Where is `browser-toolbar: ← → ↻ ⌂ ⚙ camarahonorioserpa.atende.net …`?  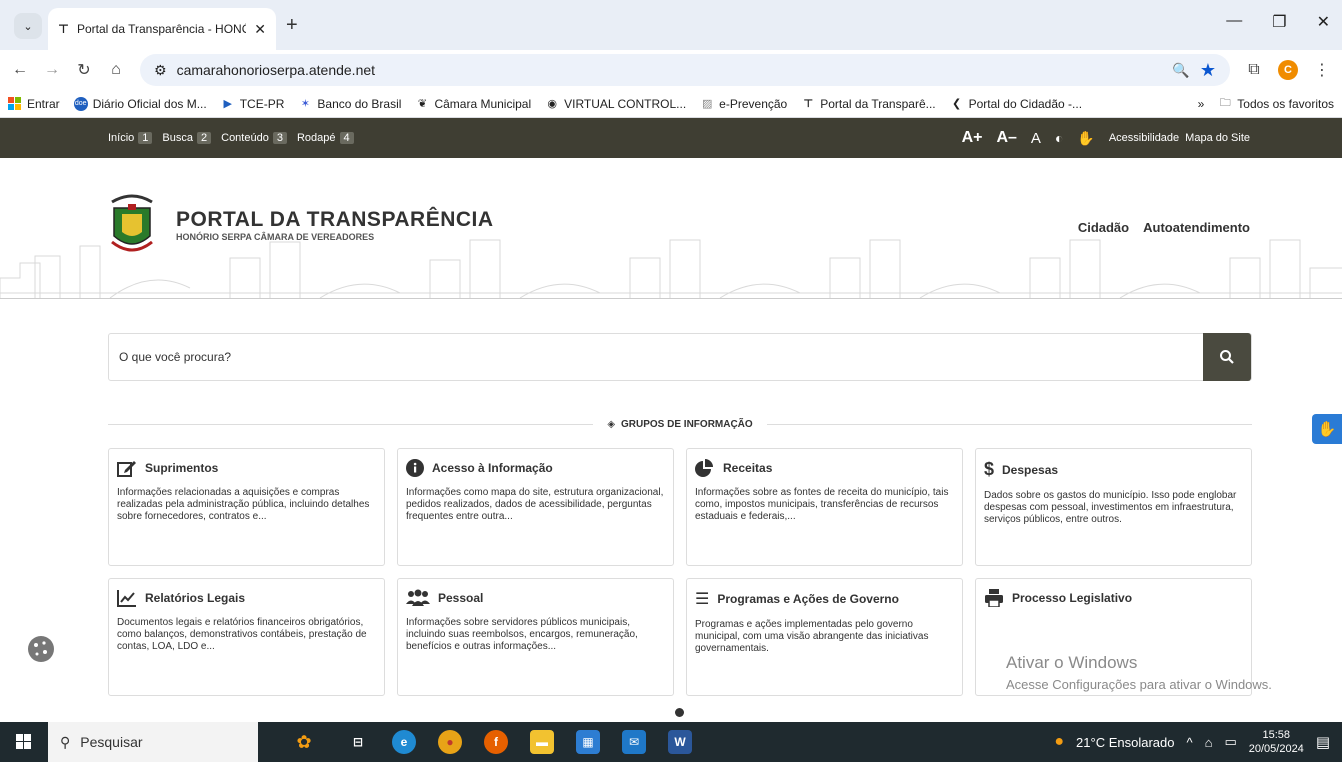
browser-toolbar: ← → ↻ ⌂ ⚙ camarahonorioserpa.atende.net … is located at coordinates (671, 70).